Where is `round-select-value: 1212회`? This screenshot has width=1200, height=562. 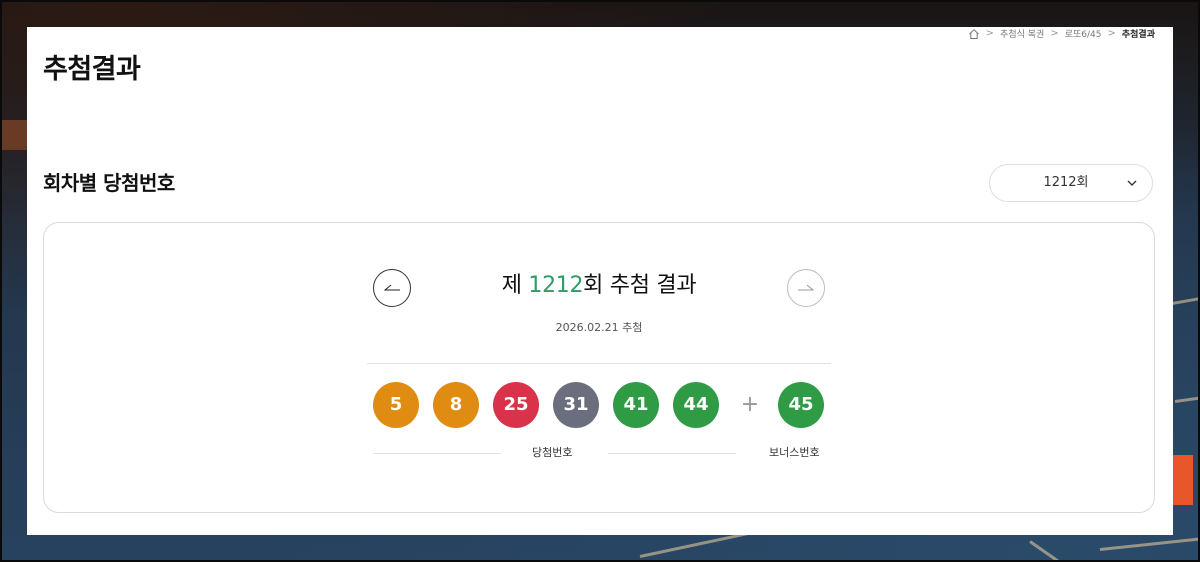
round-select-value: 1212회 is located at coordinates (1066, 182).